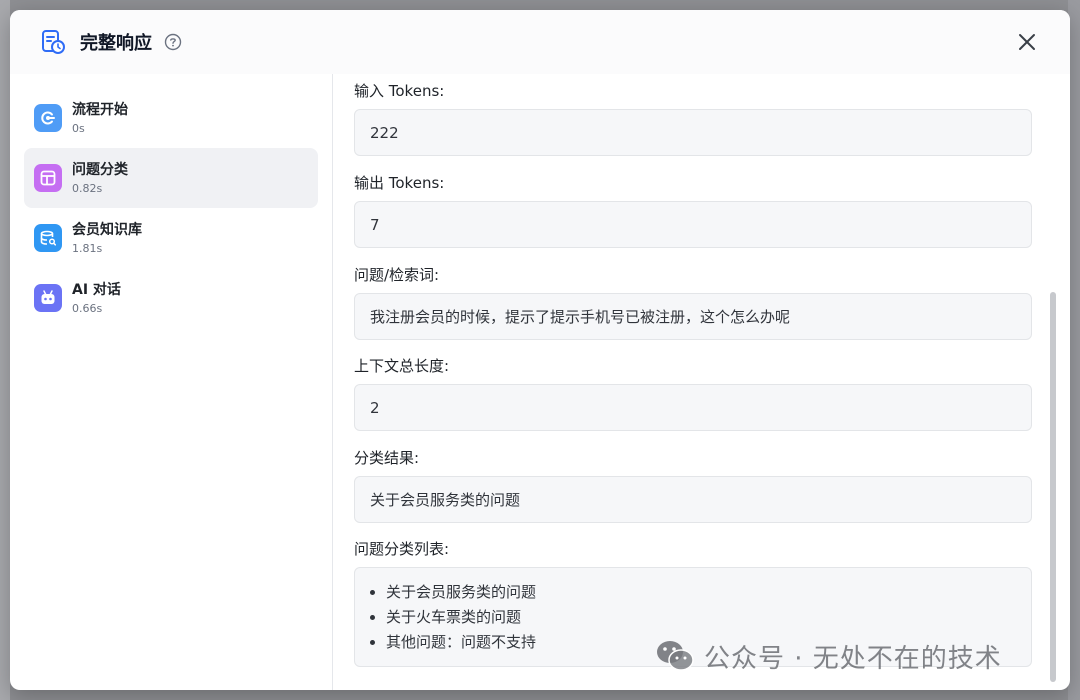  I want to click on log-clock-icon, so click(53, 42).